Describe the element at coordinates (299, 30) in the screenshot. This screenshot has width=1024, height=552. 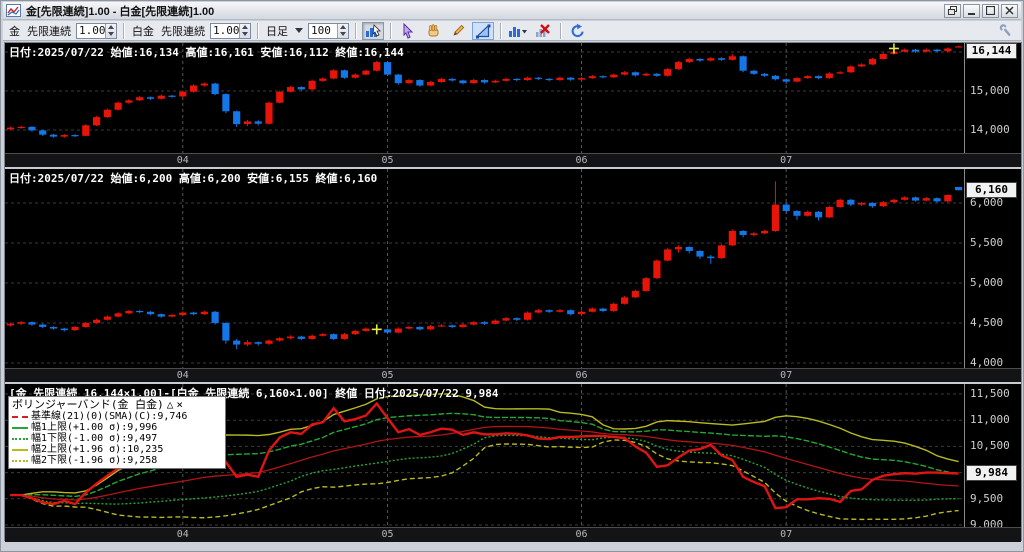
I see `timeframe-dropdown-arrow` at that location.